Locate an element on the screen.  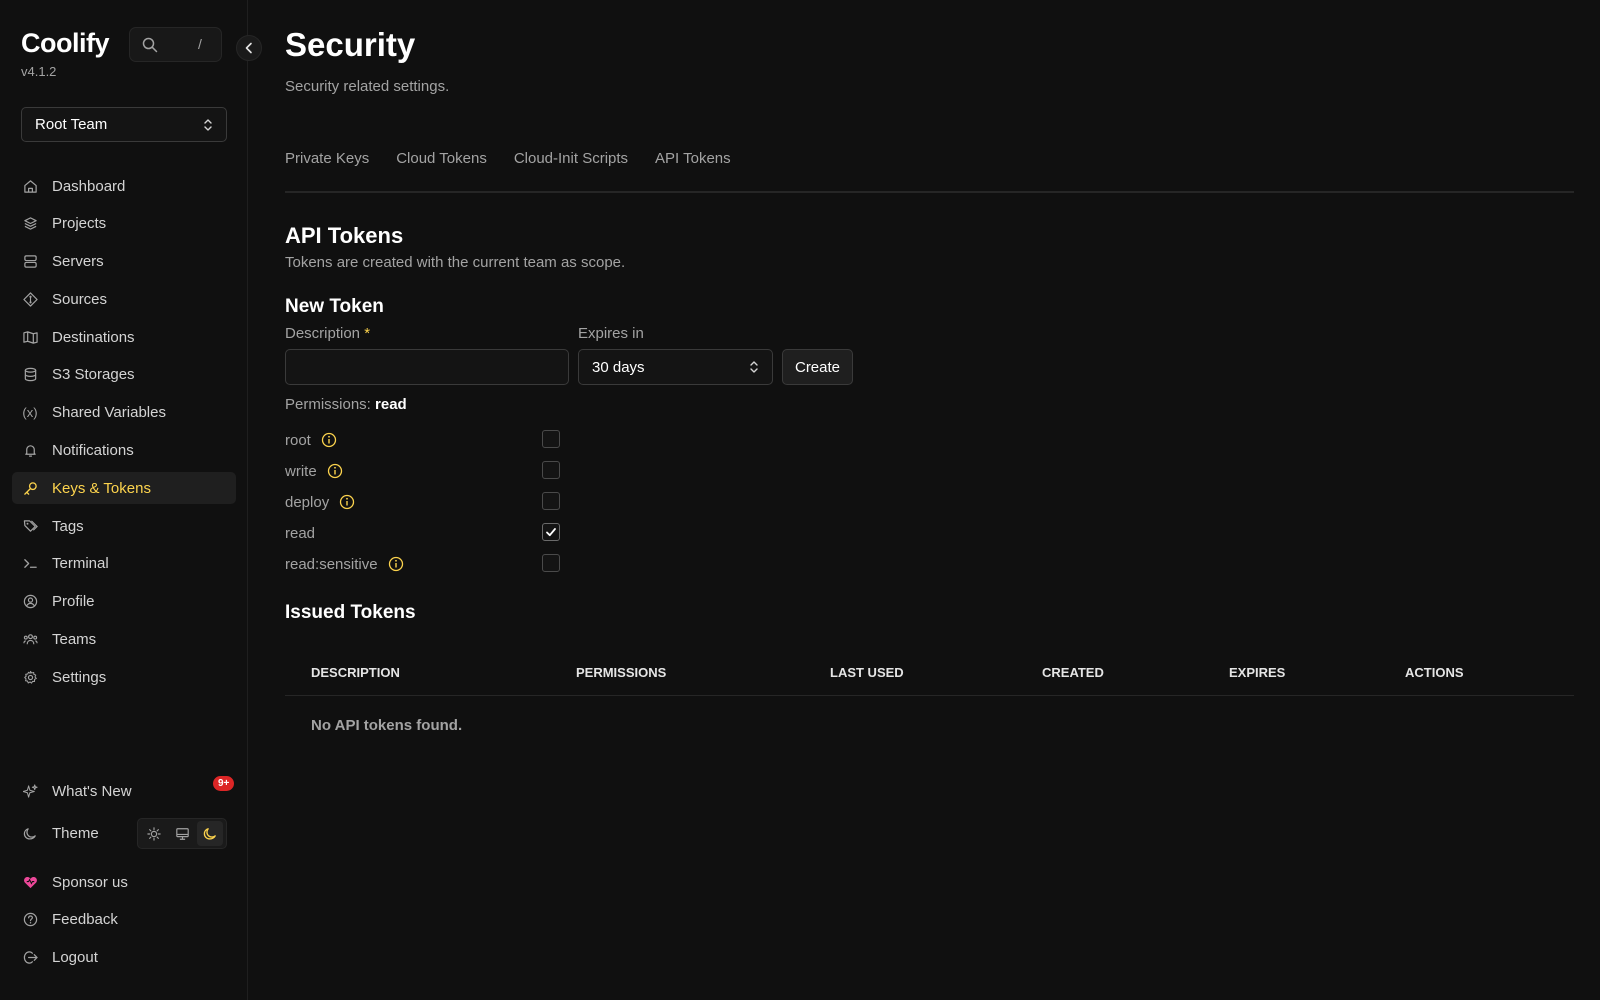
theme-system-button is located at coordinates (182, 833).